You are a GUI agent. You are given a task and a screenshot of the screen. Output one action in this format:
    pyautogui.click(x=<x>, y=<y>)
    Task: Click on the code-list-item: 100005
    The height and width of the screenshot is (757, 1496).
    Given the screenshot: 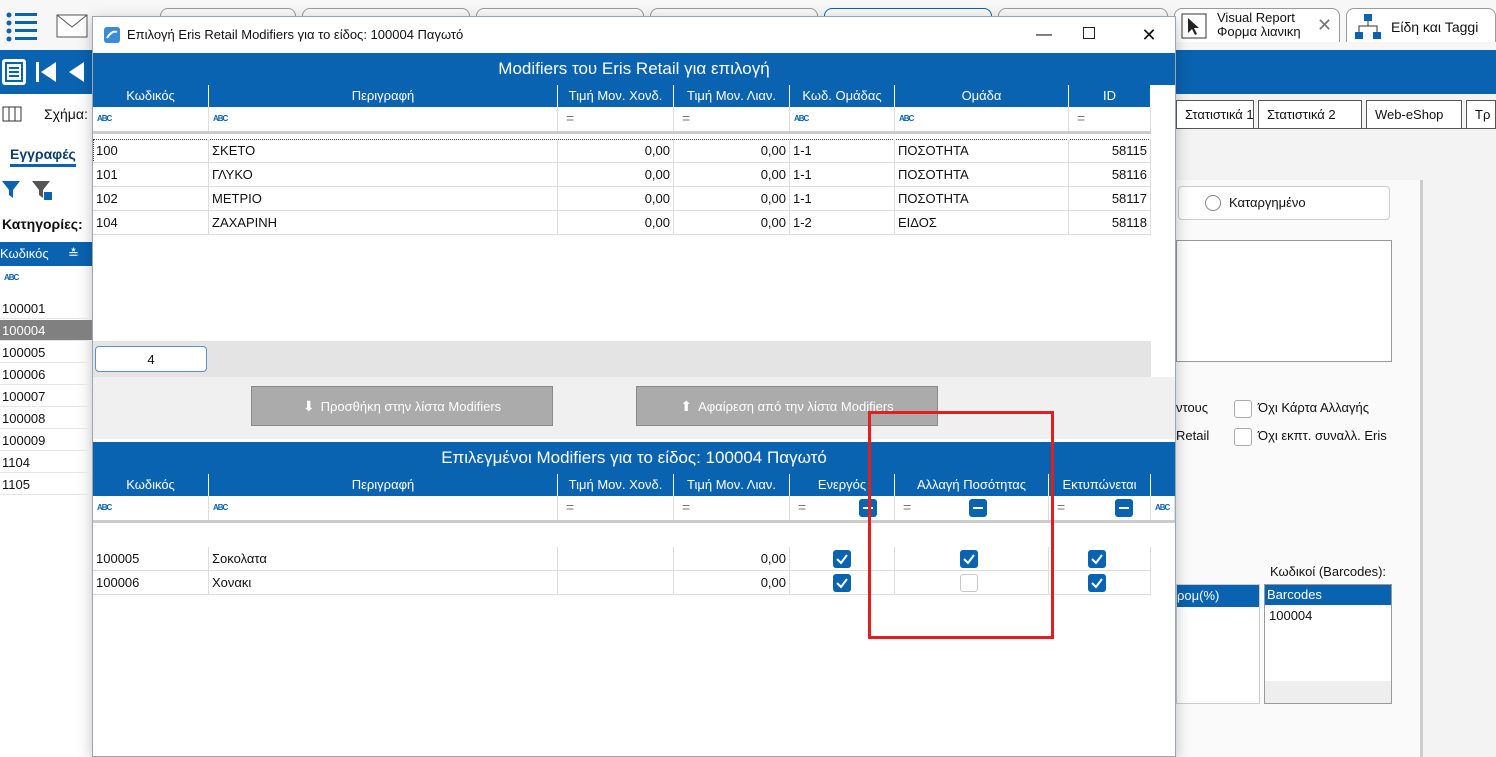 What is the action you would take?
    pyautogui.click(x=46, y=352)
    